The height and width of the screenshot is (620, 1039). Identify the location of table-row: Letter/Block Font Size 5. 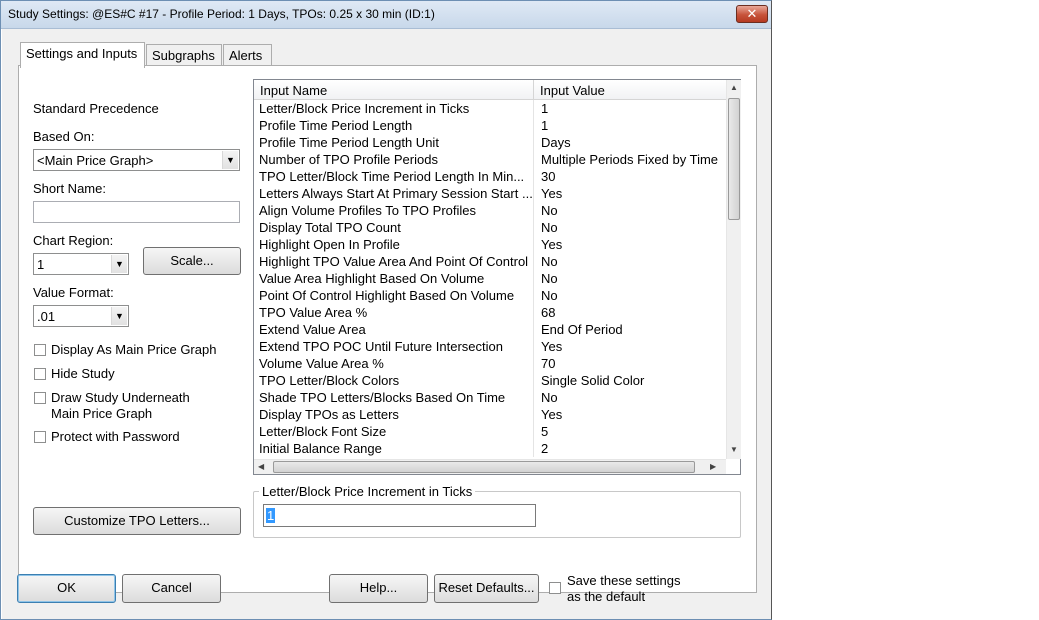
(490, 431).